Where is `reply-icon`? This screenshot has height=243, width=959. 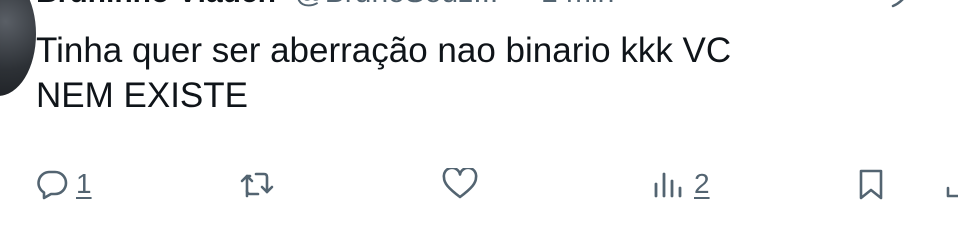 reply-icon is located at coordinates (52, 185).